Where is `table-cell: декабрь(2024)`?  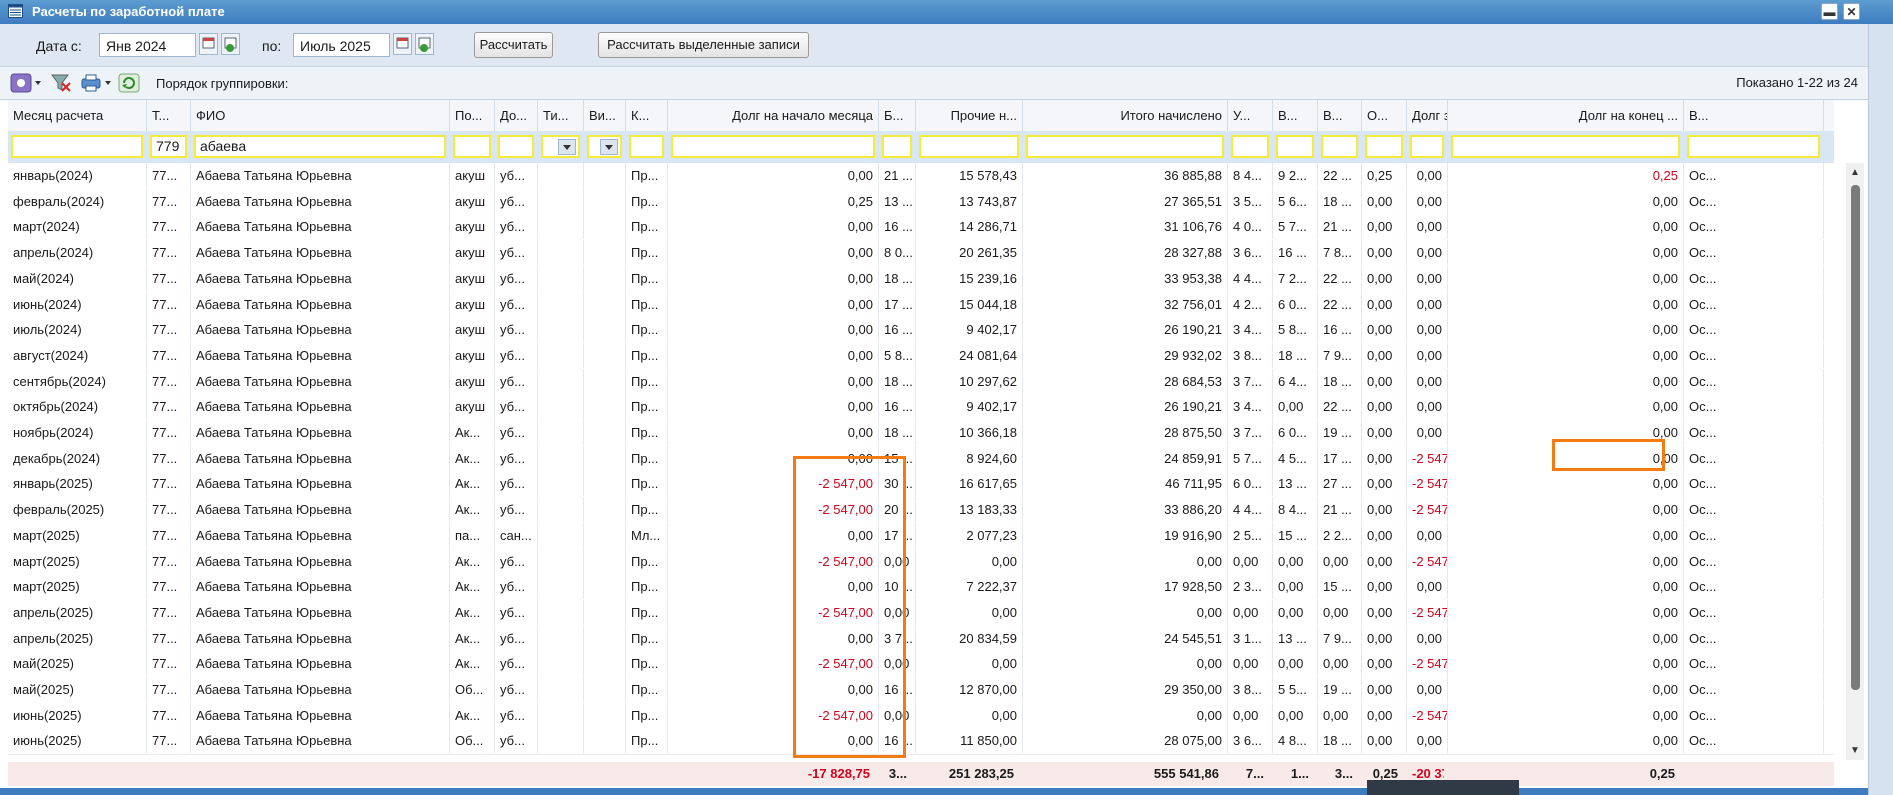 table-cell: декабрь(2024) is located at coordinates (77, 458).